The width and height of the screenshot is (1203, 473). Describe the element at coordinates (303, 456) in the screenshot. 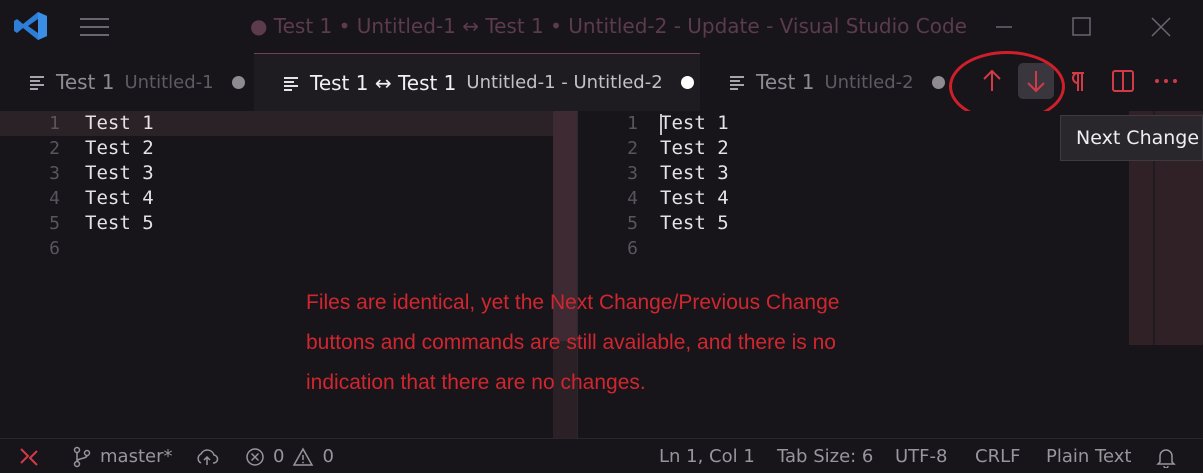

I see `warning-icon` at that location.